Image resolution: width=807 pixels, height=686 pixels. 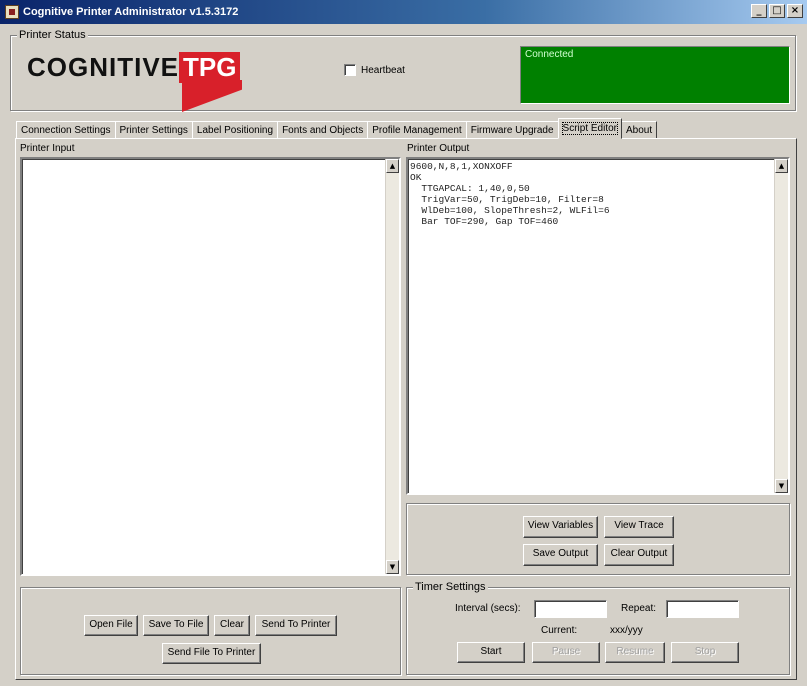 I want to click on current-label: Current:, so click(x=559, y=630).